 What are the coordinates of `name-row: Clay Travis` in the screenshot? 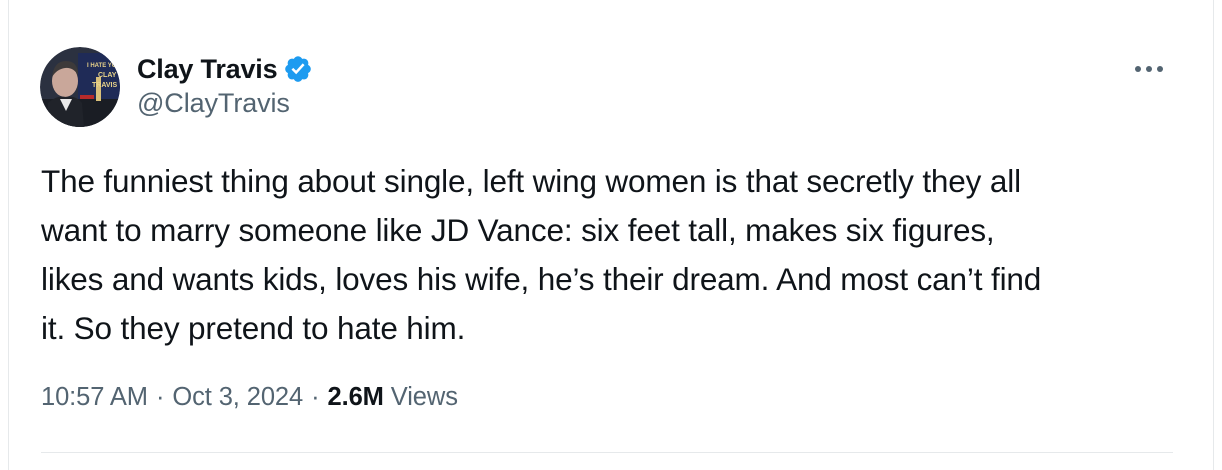 It's located at (225, 69).